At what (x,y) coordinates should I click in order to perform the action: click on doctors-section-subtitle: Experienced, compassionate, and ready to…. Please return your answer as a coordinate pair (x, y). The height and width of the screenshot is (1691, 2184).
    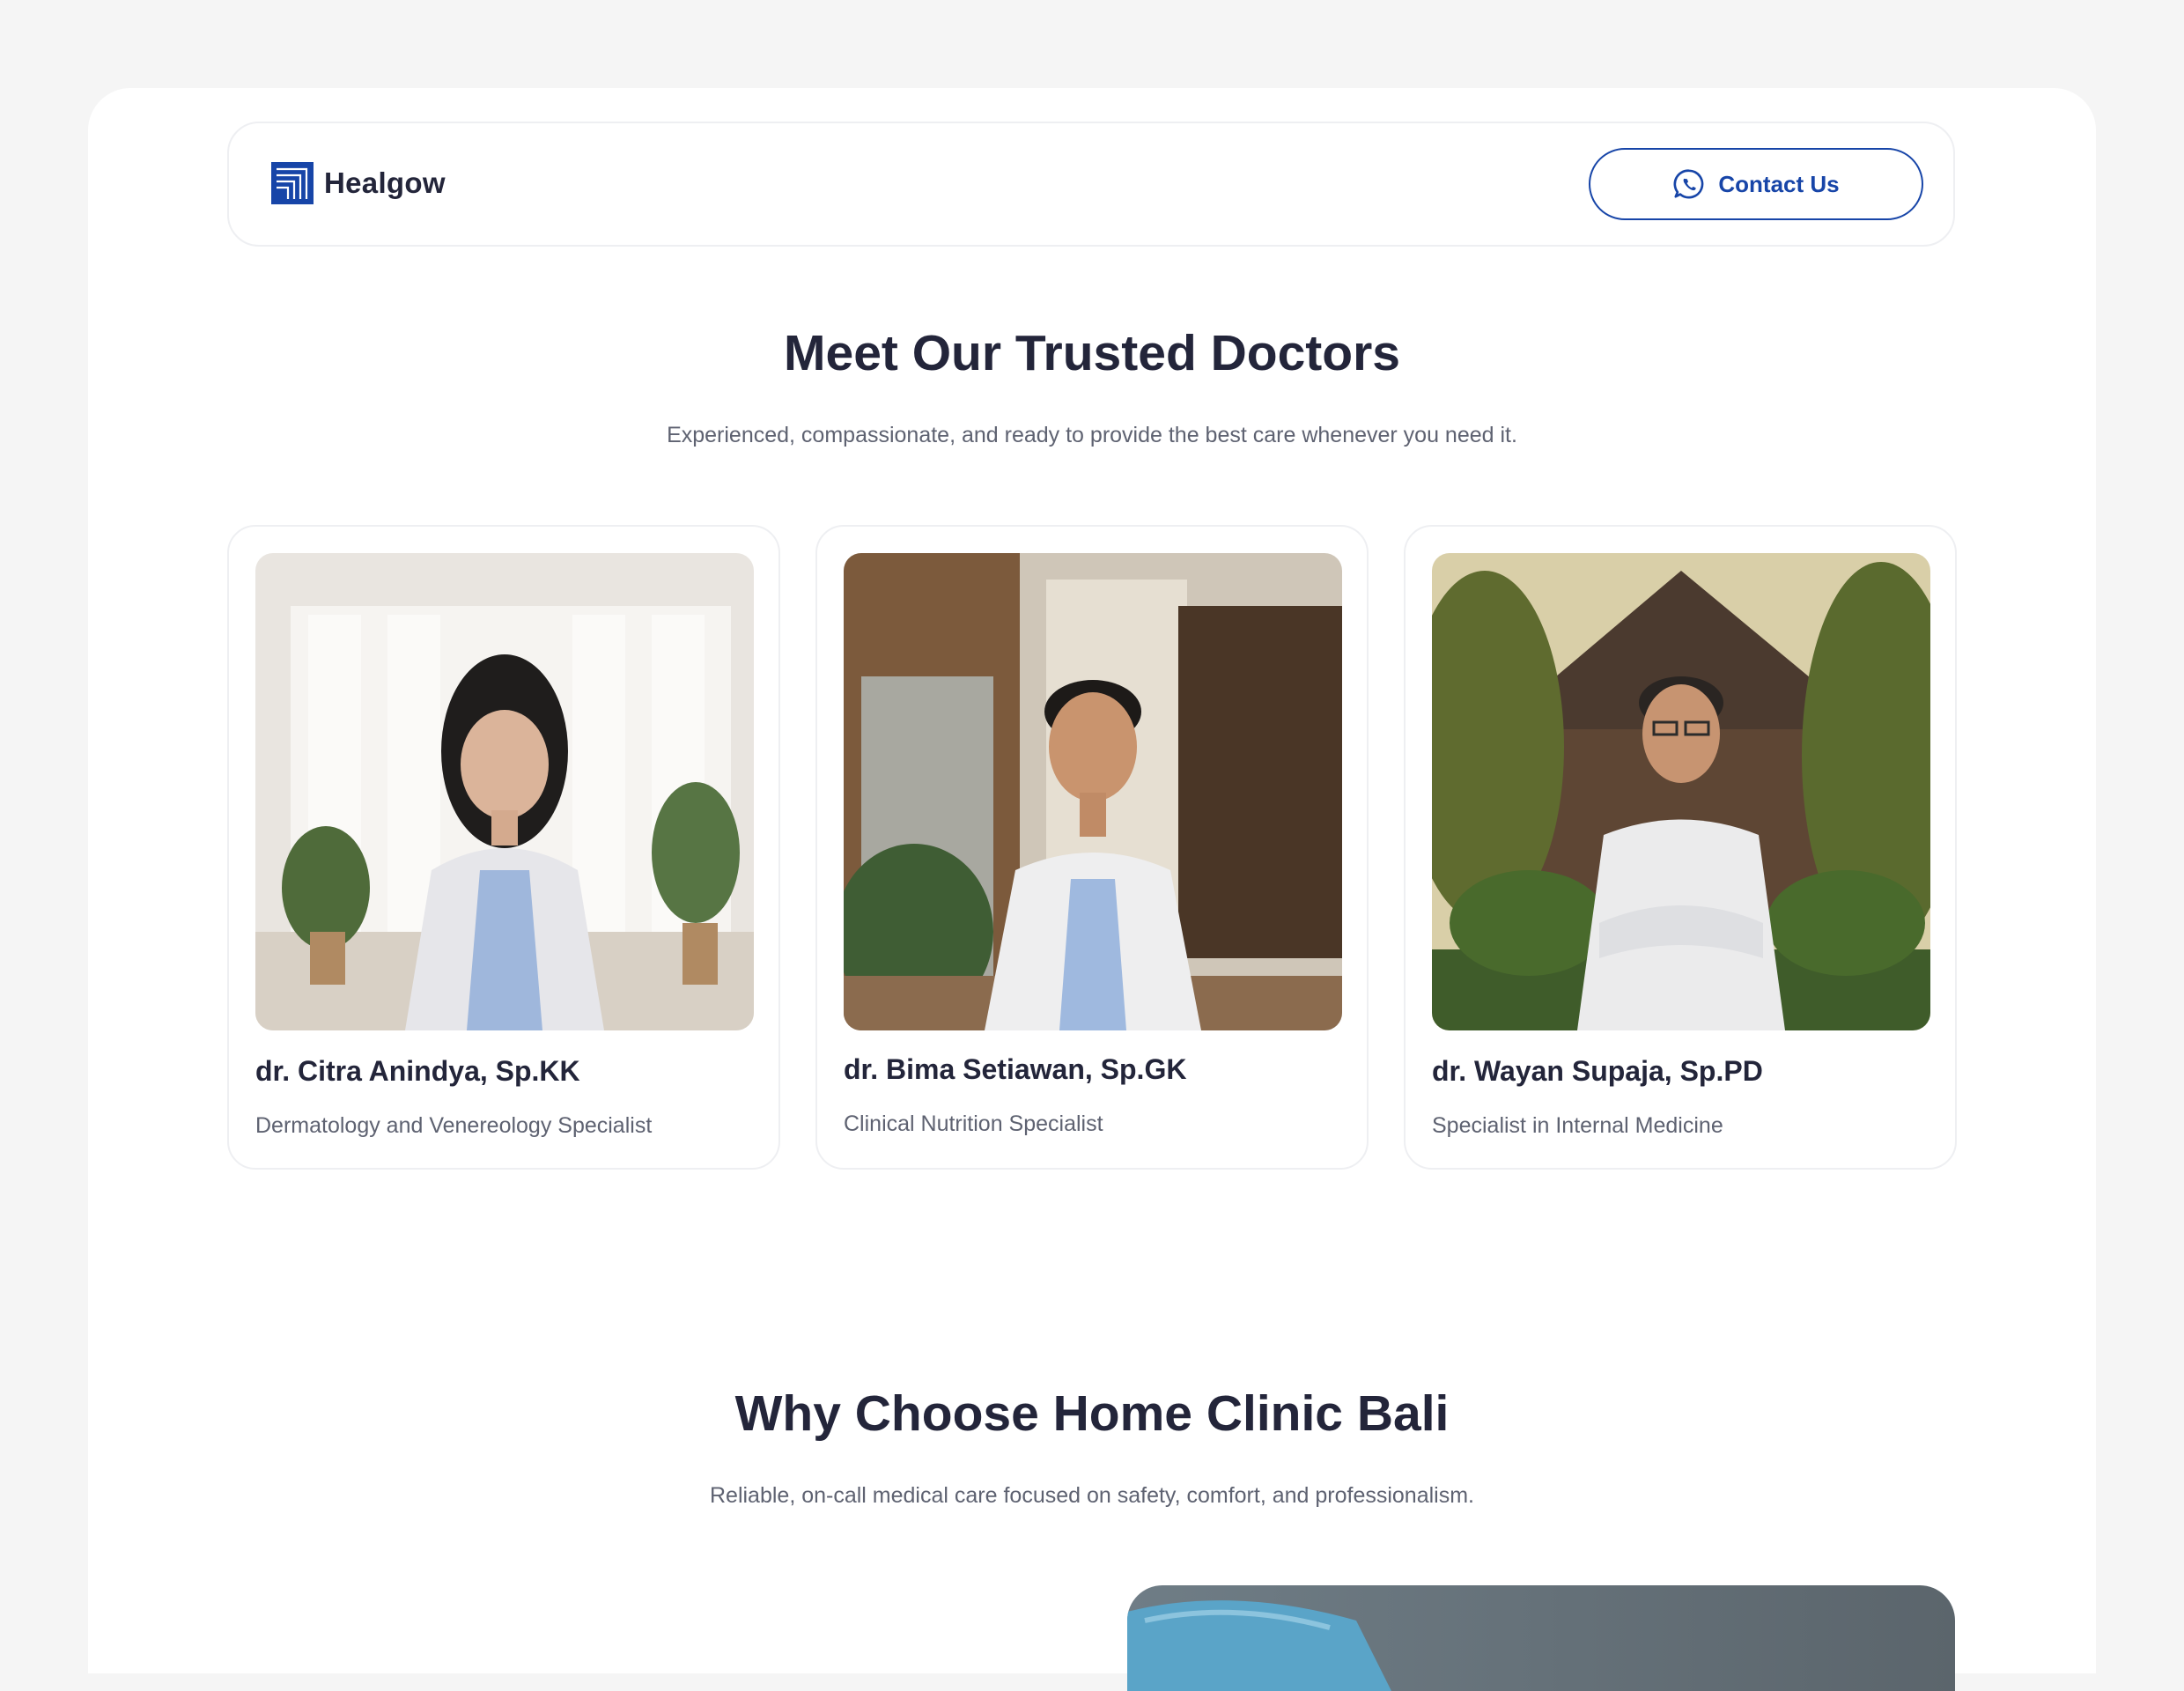
    Looking at the image, I should click on (1092, 435).